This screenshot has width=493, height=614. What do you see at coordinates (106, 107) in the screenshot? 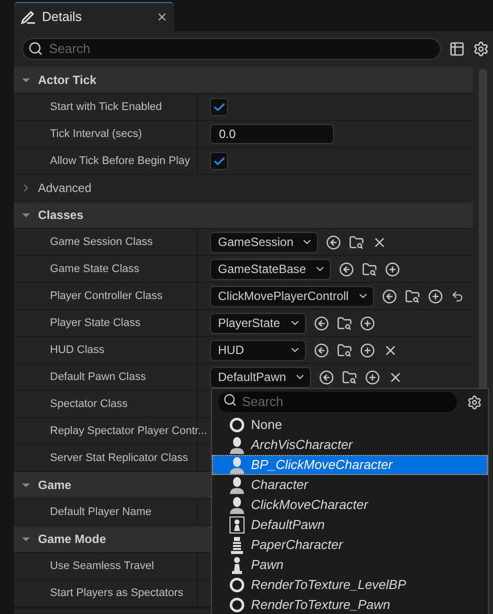
I see `property-label: Start with Tick Enabled` at bounding box center [106, 107].